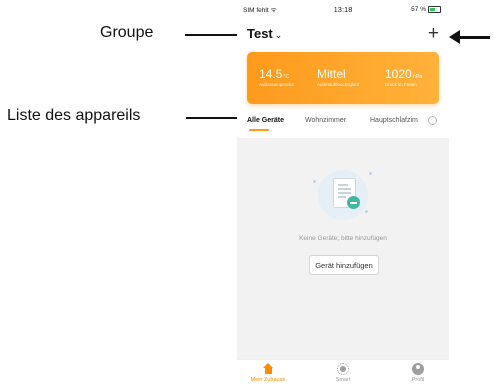  I want to click on temperature-label: Außentemperatur, so click(277, 84).